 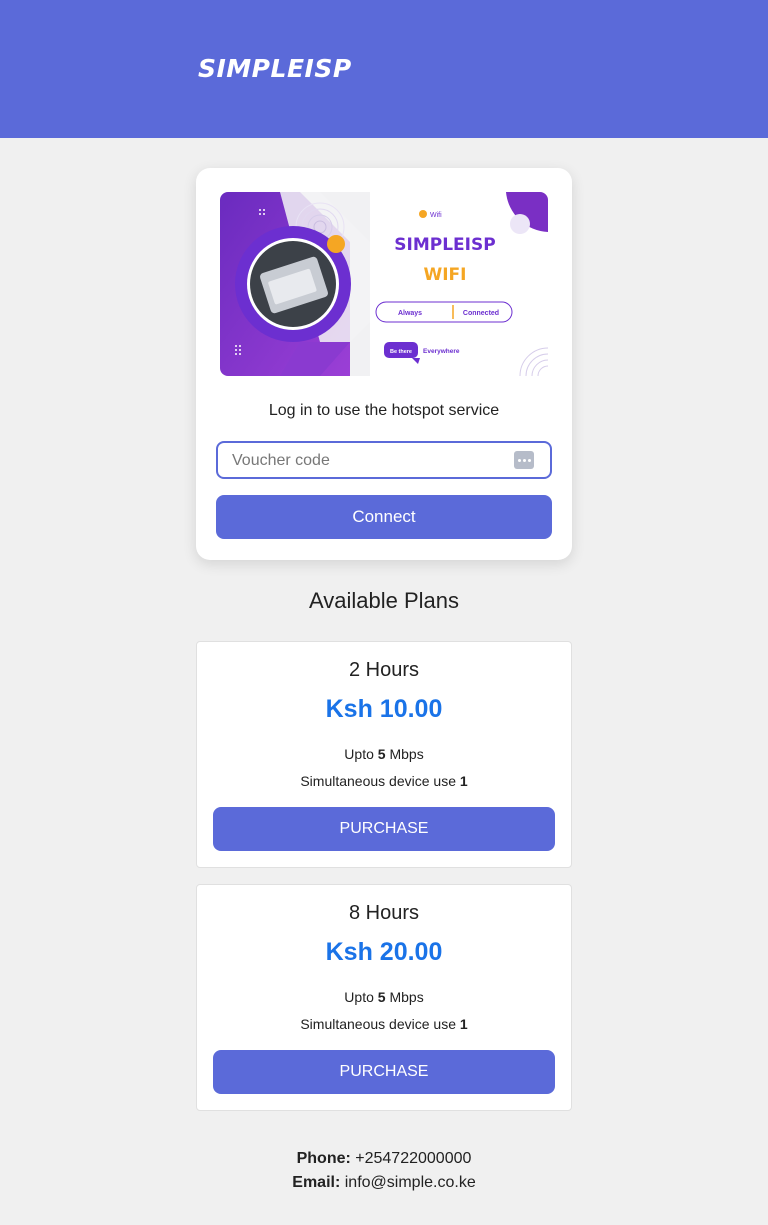 I want to click on voucher-field, so click(x=384, y=460).